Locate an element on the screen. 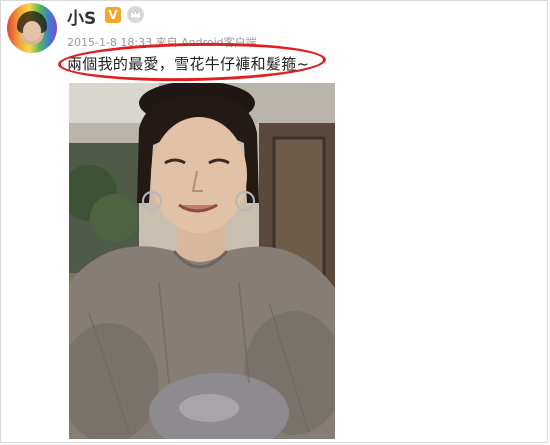  verified-badge-icon: V is located at coordinates (113, 15).